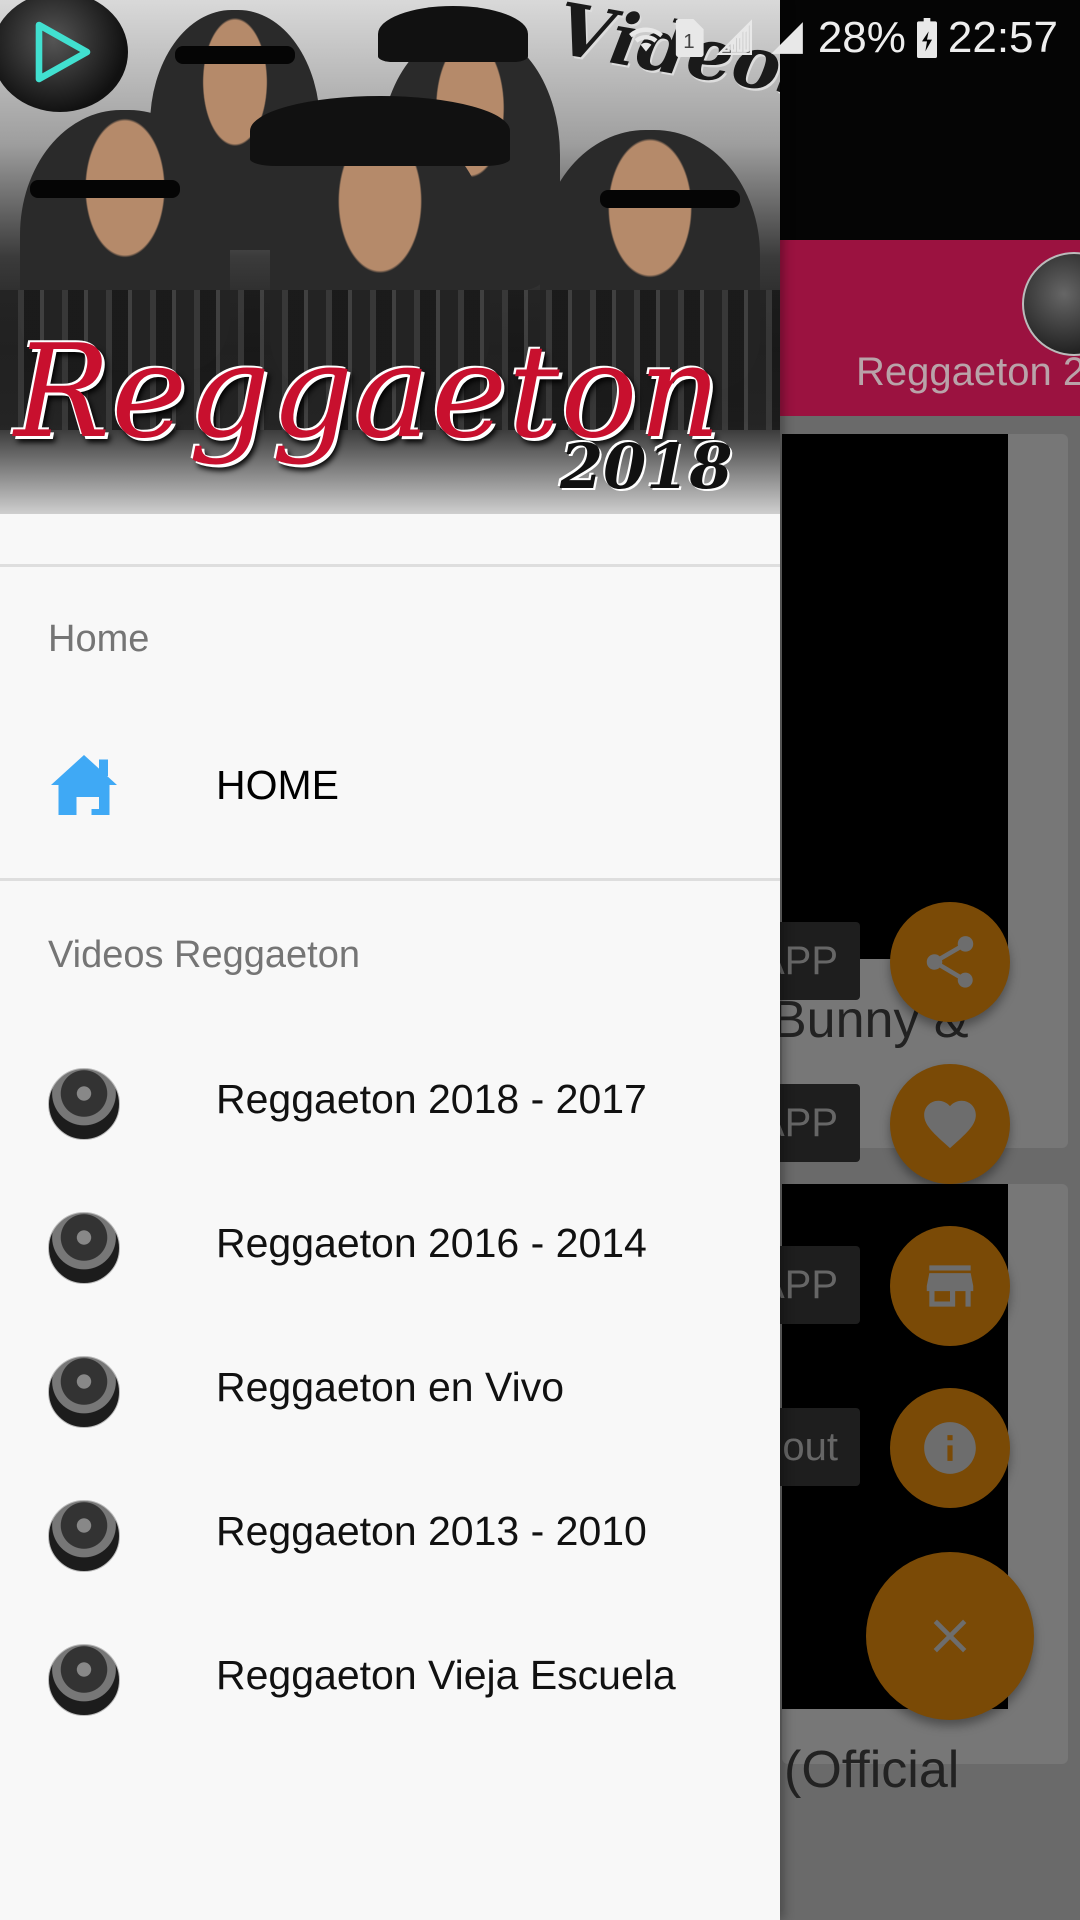 This screenshot has height=1920, width=1080. I want to click on section-title-videos: Videos Reggaeton, so click(204, 955).